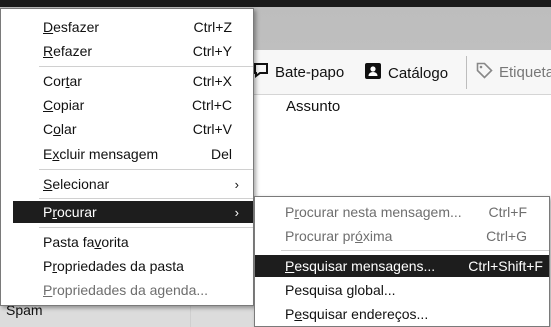  I want to click on submenu-item-shortcut: Ctrl+Shift+F, so click(505, 266).